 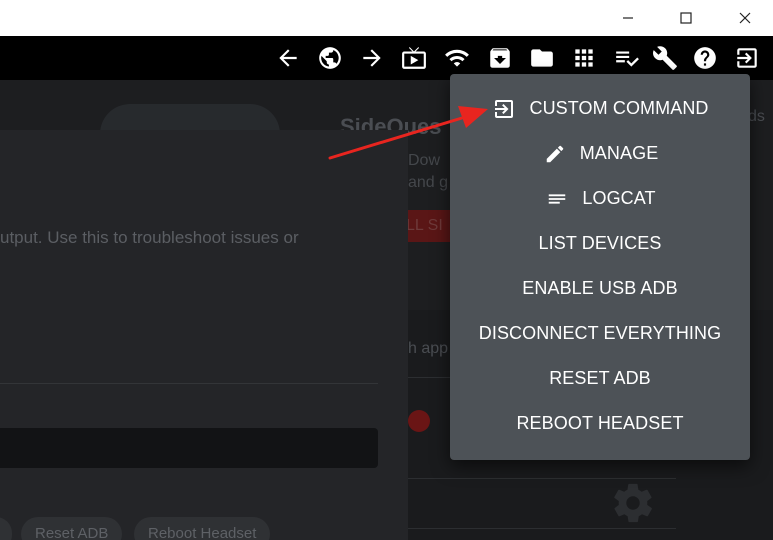 I want to click on menu-item-custom-command: CUSTOM COMMAND, so click(x=600, y=108).